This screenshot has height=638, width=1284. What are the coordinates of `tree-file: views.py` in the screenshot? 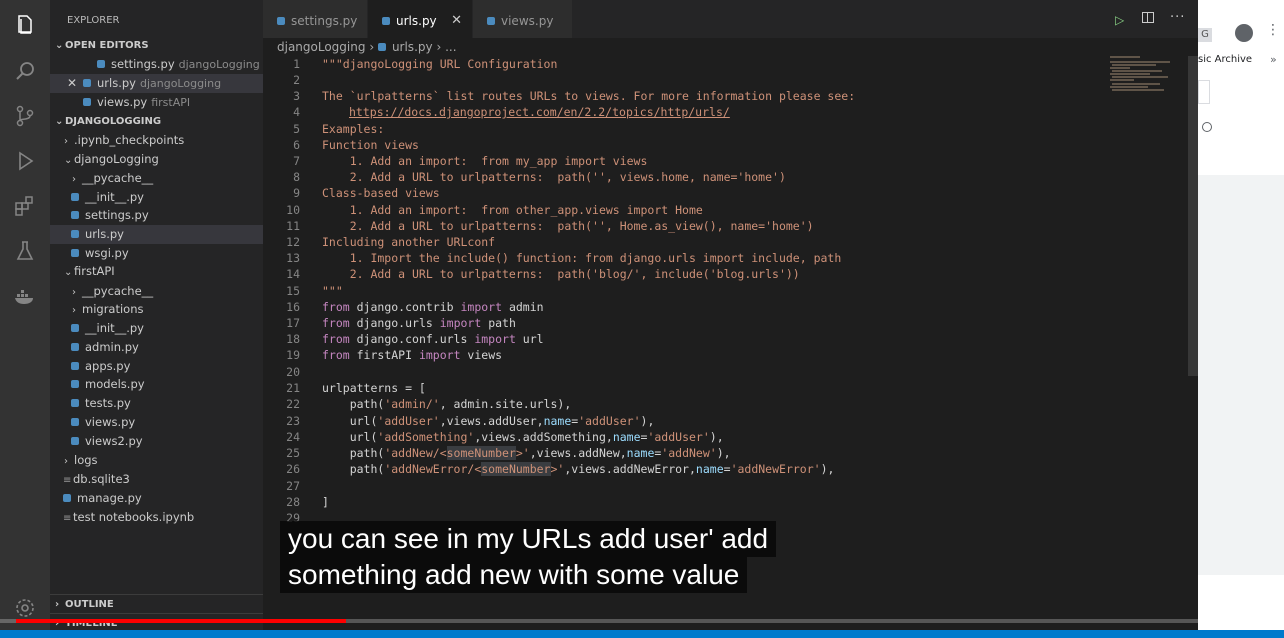 It's located at (156, 422).